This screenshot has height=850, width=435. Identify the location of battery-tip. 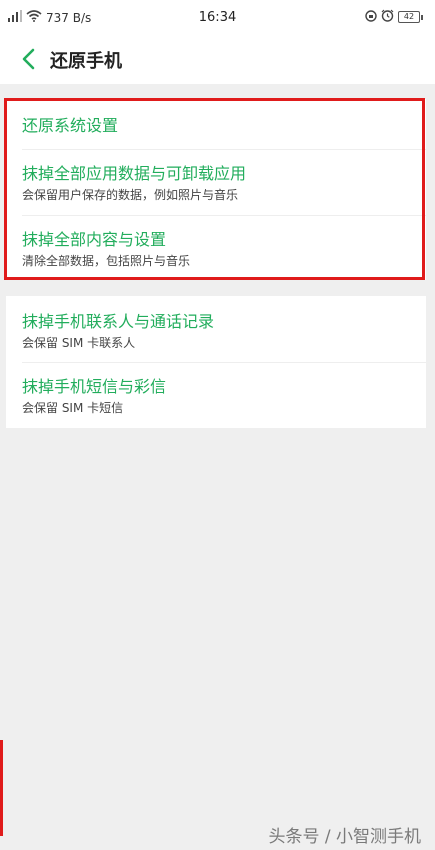
(422, 17).